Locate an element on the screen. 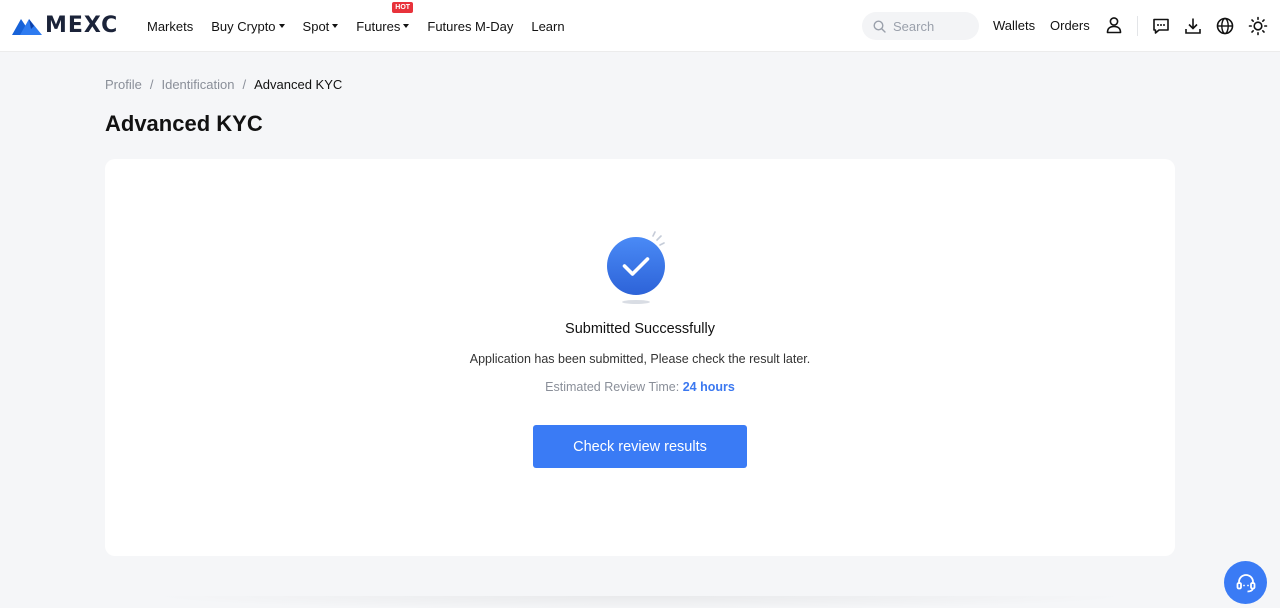  globe-icon is located at coordinates (1225, 26).